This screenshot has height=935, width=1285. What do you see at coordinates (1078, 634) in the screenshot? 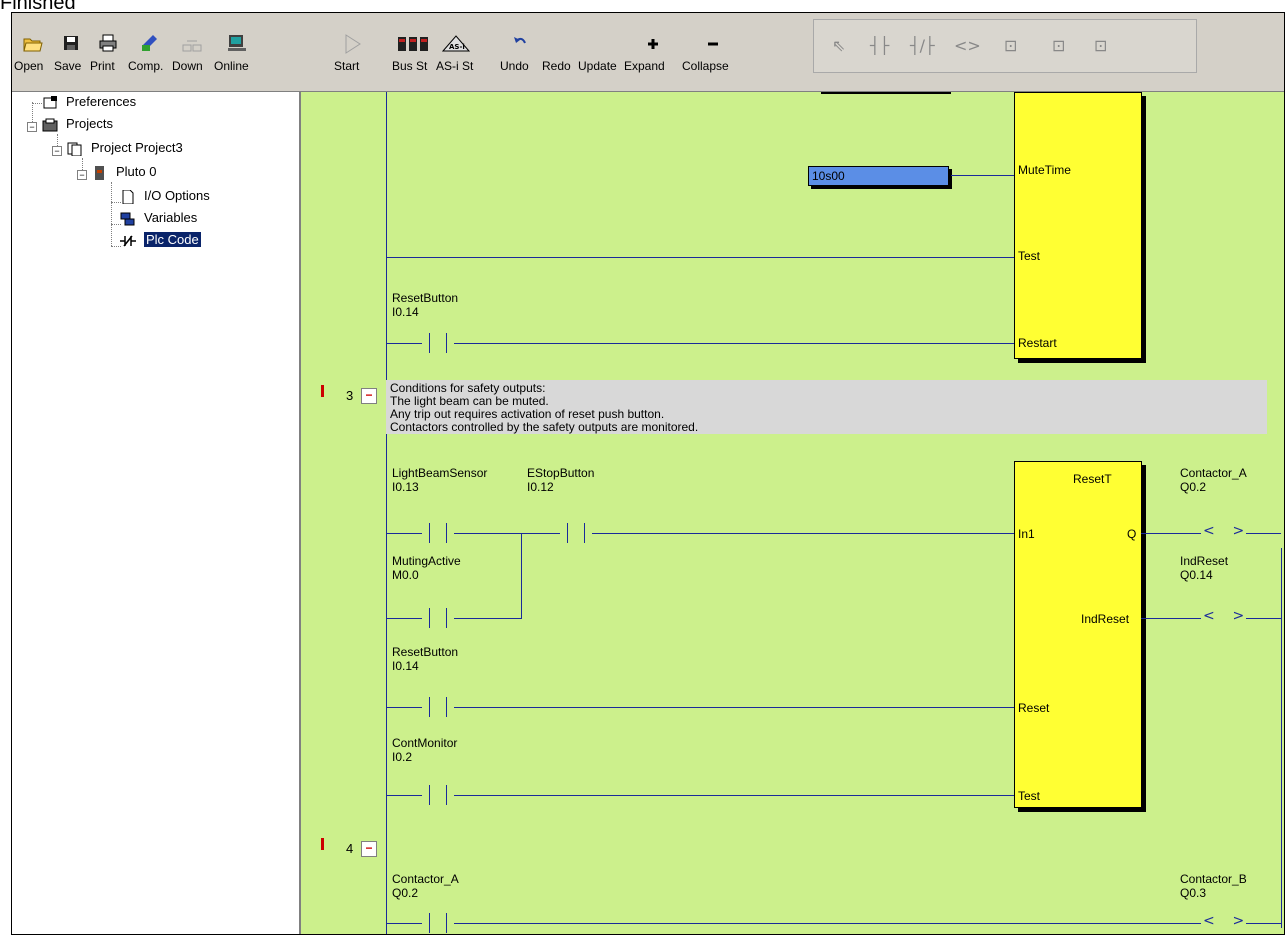
I see `resett-function-block: ResetT In1 Q IndReset Reset Test` at bounding box center [1078, 634].